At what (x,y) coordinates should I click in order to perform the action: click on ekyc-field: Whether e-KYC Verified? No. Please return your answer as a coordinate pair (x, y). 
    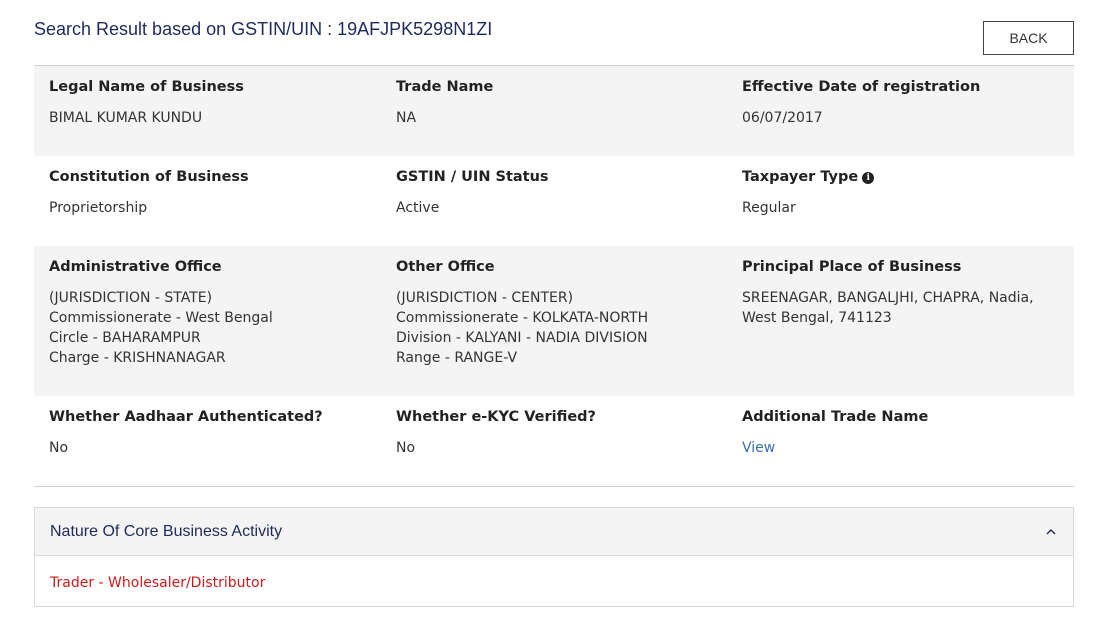
    Looking at the image, I should click on (561, 433).